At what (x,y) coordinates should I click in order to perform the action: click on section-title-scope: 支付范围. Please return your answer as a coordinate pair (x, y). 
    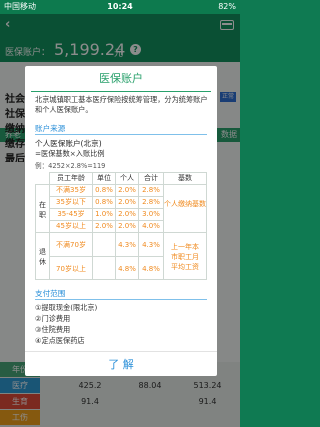
    Looking at the image, I should click on (50, 293).